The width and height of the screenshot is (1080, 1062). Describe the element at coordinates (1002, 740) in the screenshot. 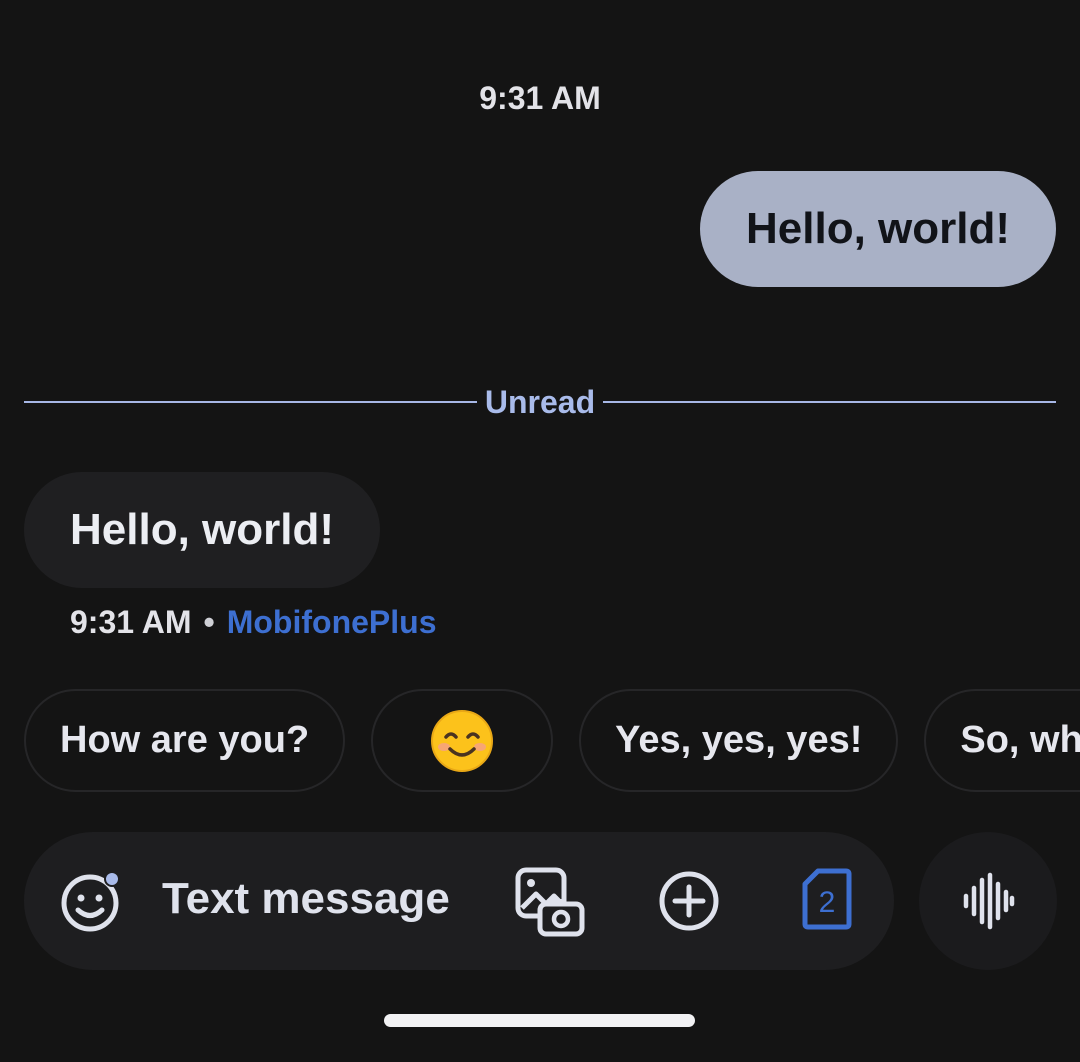

I see `smart-reply-chip: So, wha` at that location.